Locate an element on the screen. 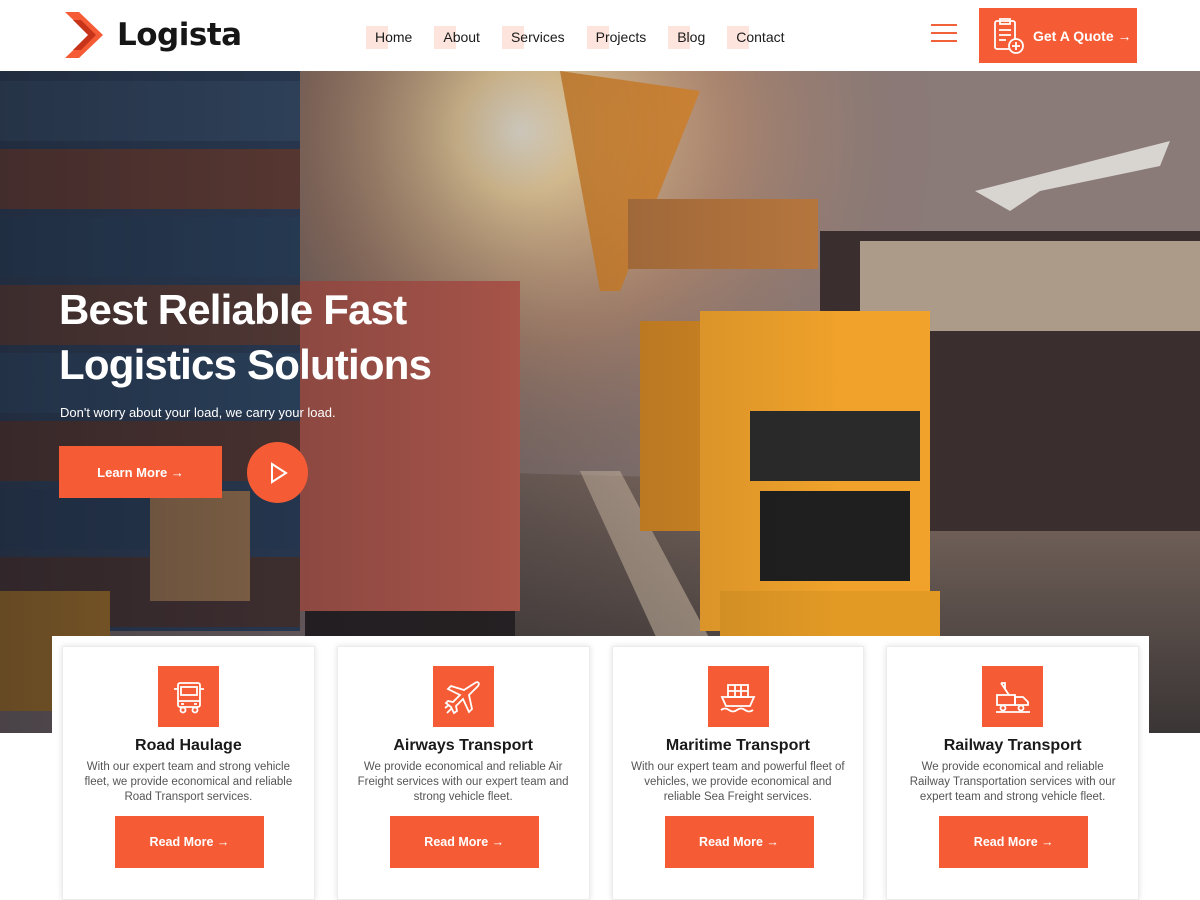 This screenshot has width=1200, height=900. hamburger-icon is located at coordinates (944, 35).